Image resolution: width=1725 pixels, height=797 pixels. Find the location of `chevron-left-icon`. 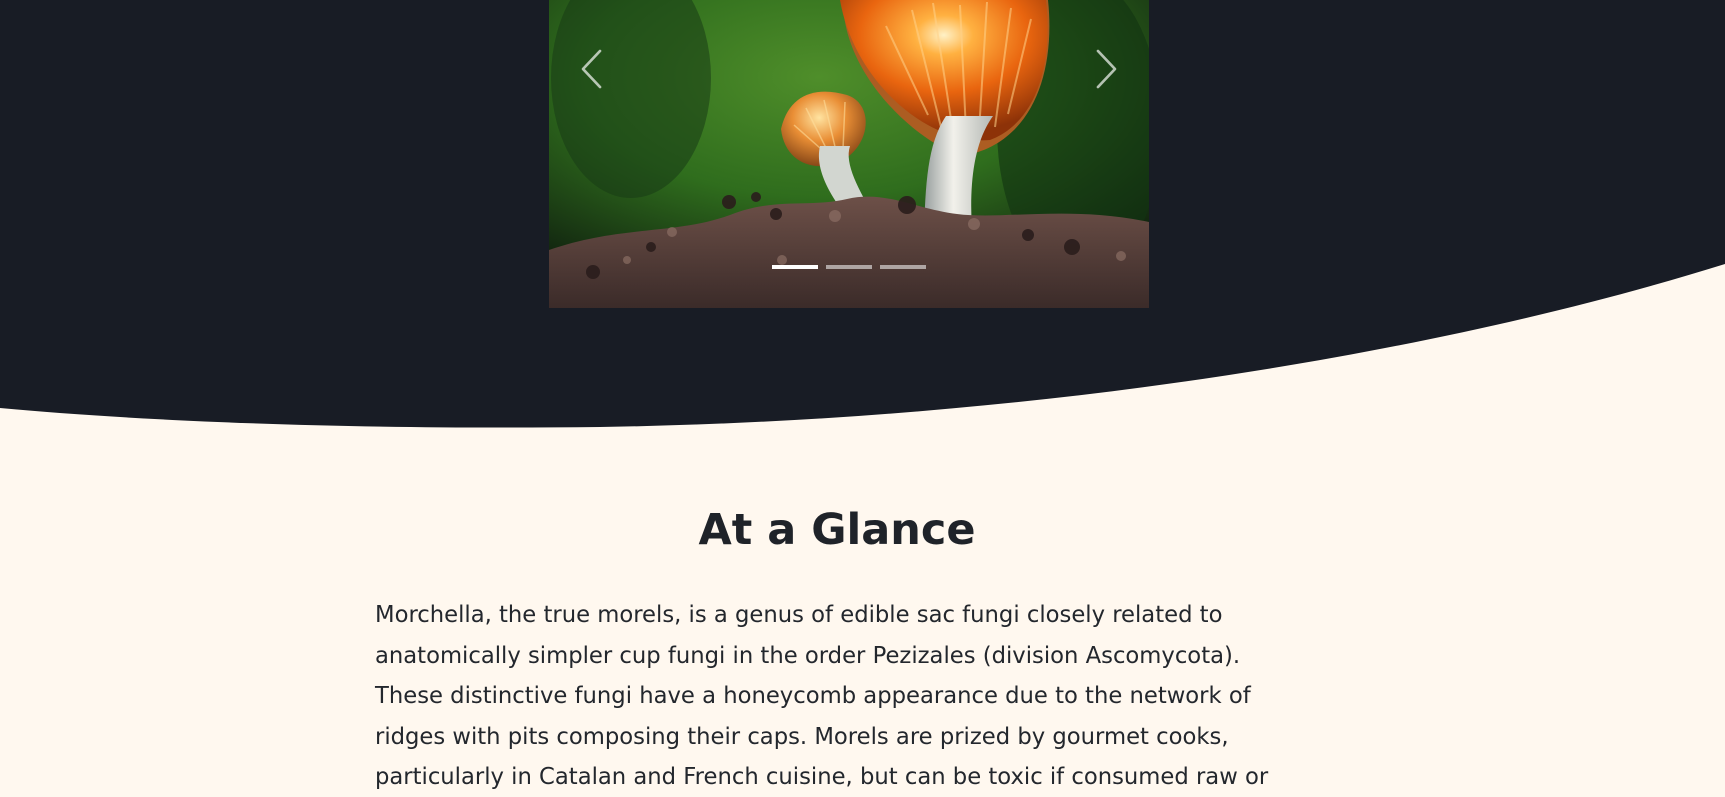

chevron-left-icon is located at coordinates (591, 69).